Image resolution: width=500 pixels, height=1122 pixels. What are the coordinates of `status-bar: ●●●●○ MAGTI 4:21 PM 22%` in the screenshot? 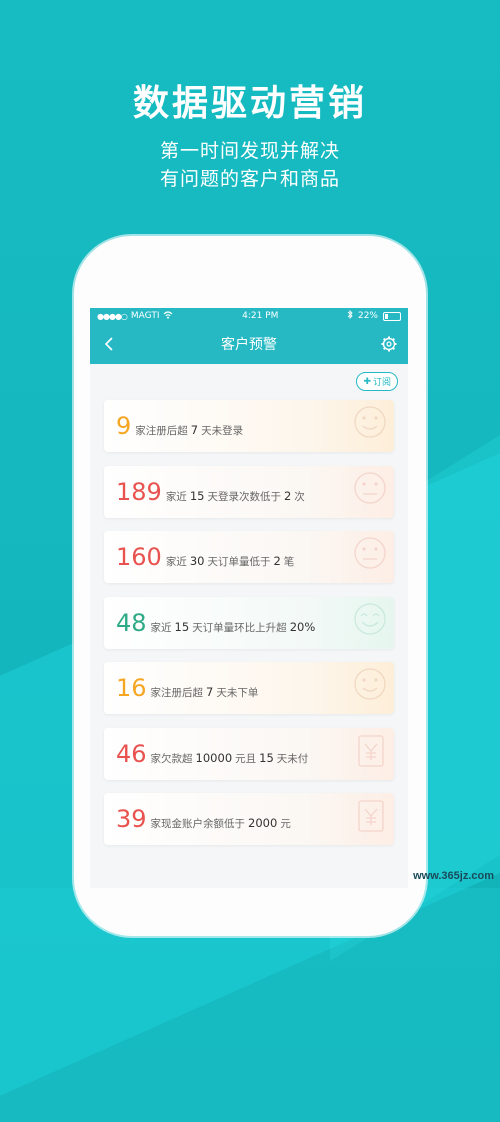 It's located at (249, 316).